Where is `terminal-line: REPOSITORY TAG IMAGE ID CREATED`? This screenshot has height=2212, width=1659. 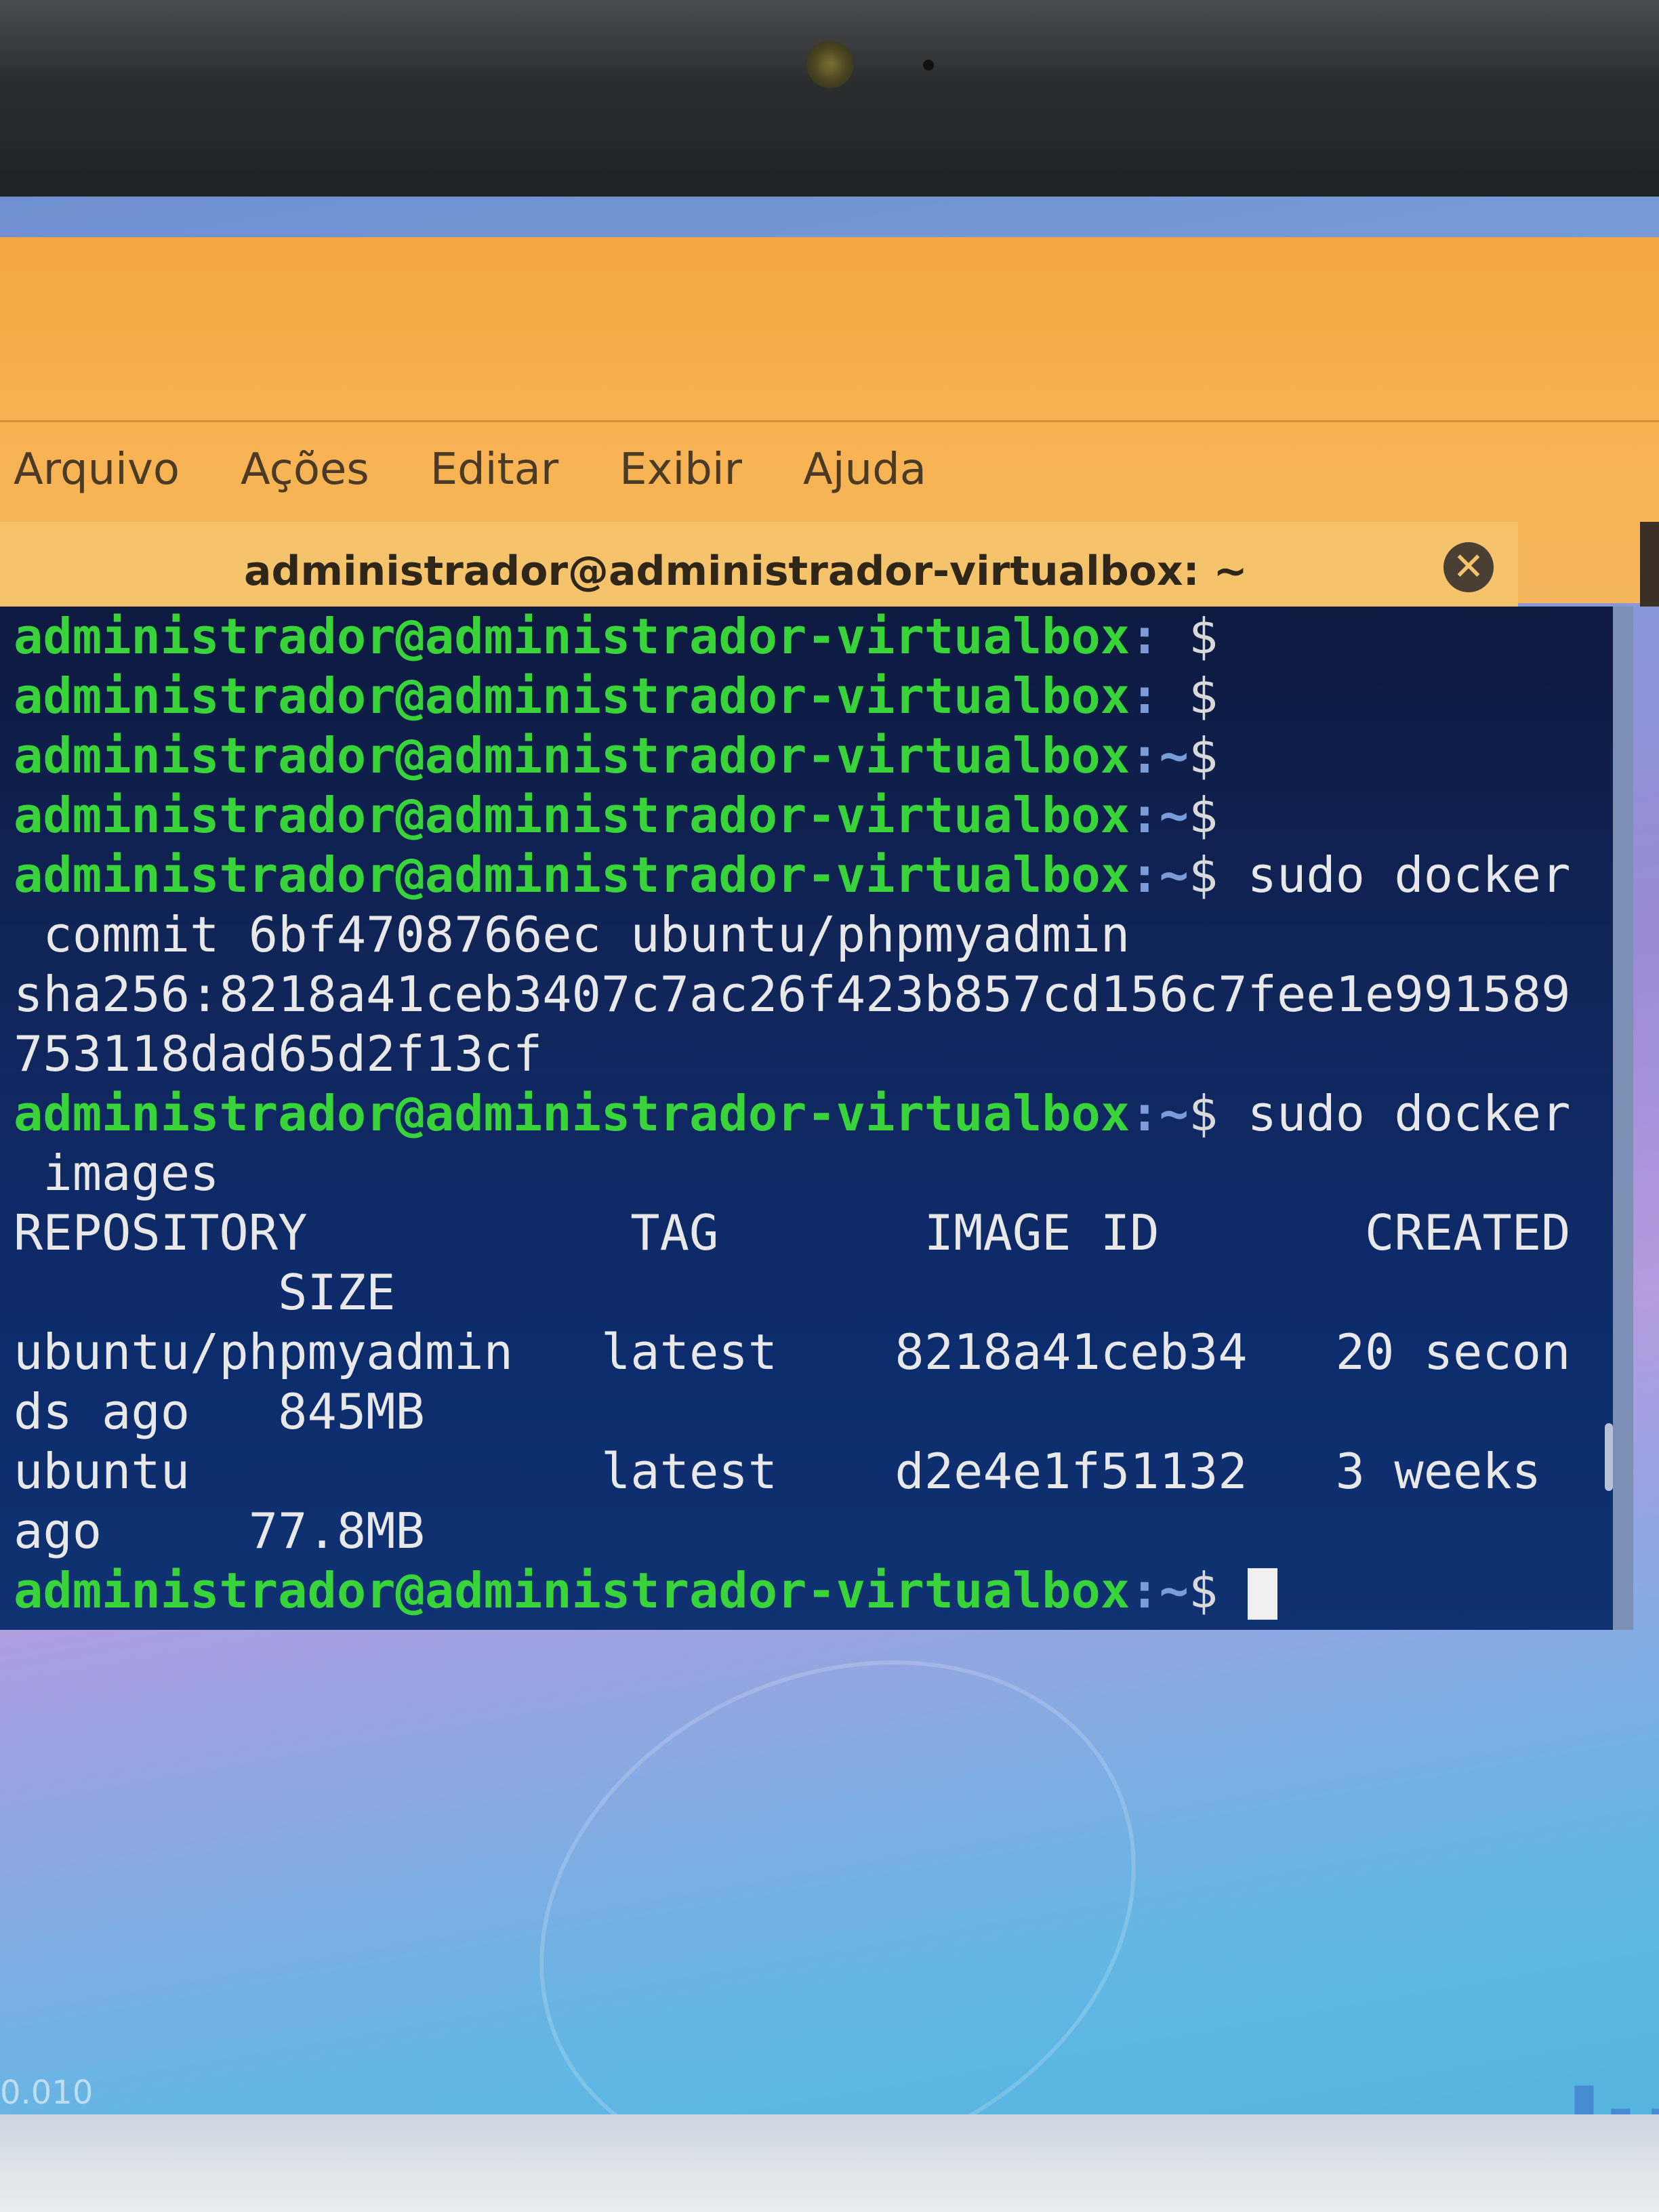
terminal-line: REPOSITORY TAG IMAGE ID CREATED is located at coordinates (813, 1233).